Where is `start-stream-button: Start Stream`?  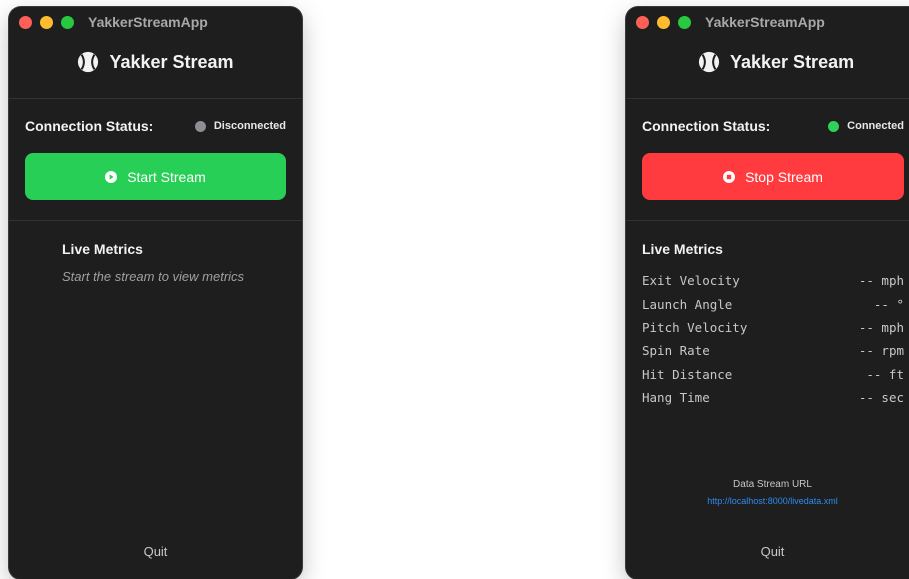 start-stream-button: Start Stream is located at coordinates (155, 176).